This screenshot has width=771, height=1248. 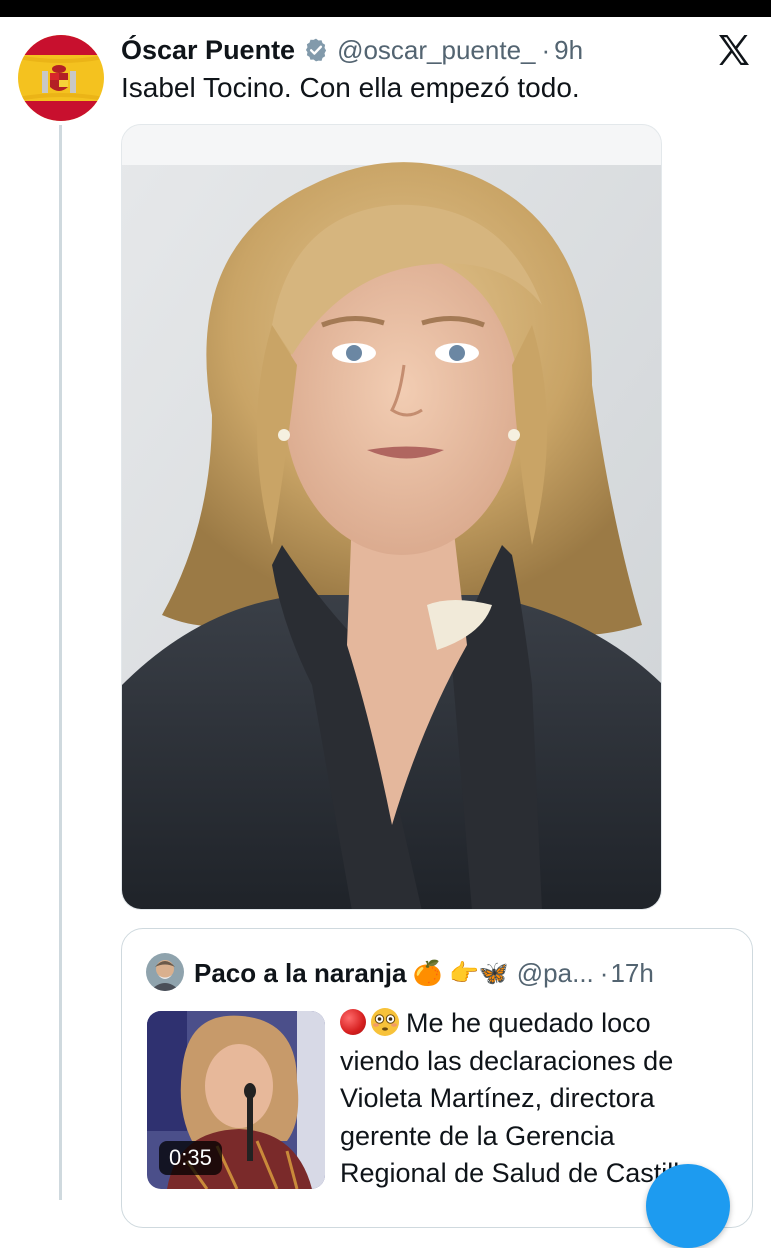 I want to click on tweet-header: Óscar Puente @oscar_puente_ · 9h, so click(x=352, y=50).